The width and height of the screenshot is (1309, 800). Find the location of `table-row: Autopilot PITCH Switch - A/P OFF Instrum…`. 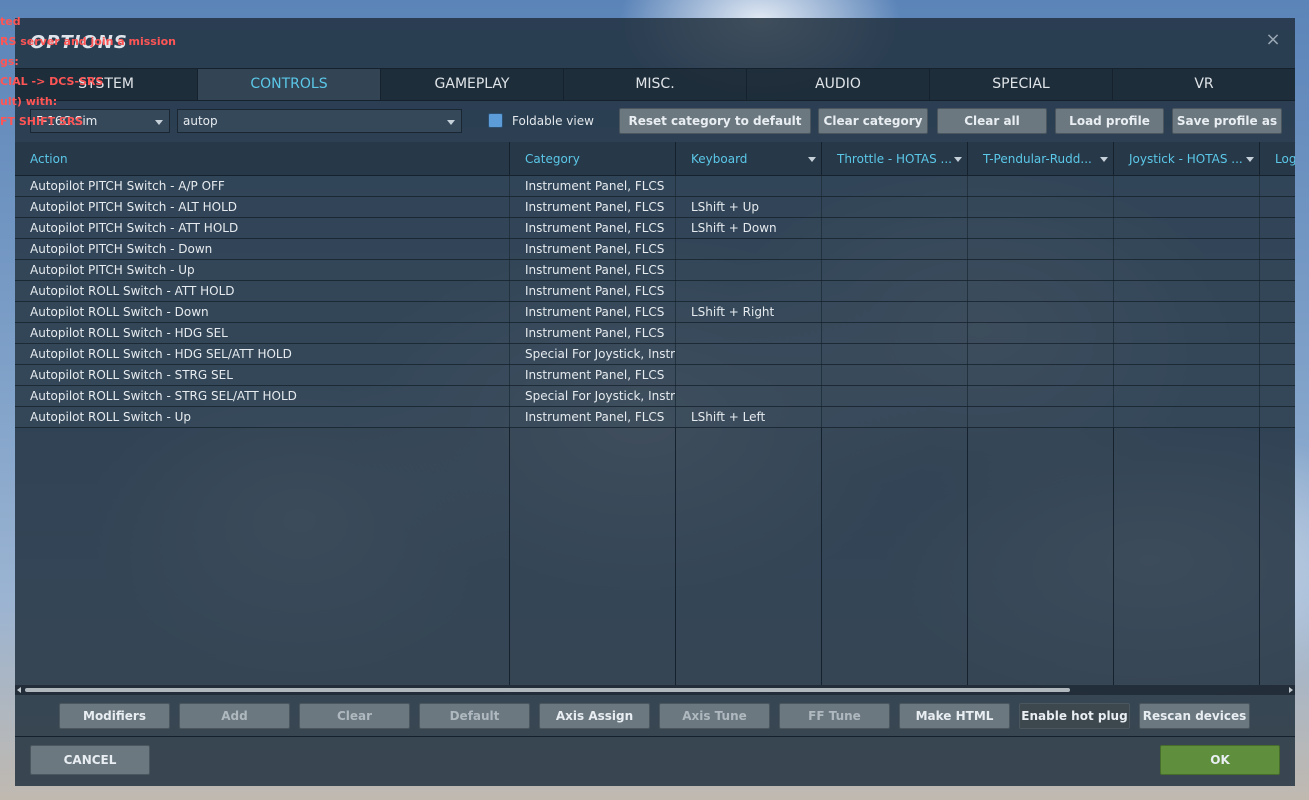

table-row: Autopilot PITCH Switch - A/P OFF Instrum… is located at coordinates (655, 186).